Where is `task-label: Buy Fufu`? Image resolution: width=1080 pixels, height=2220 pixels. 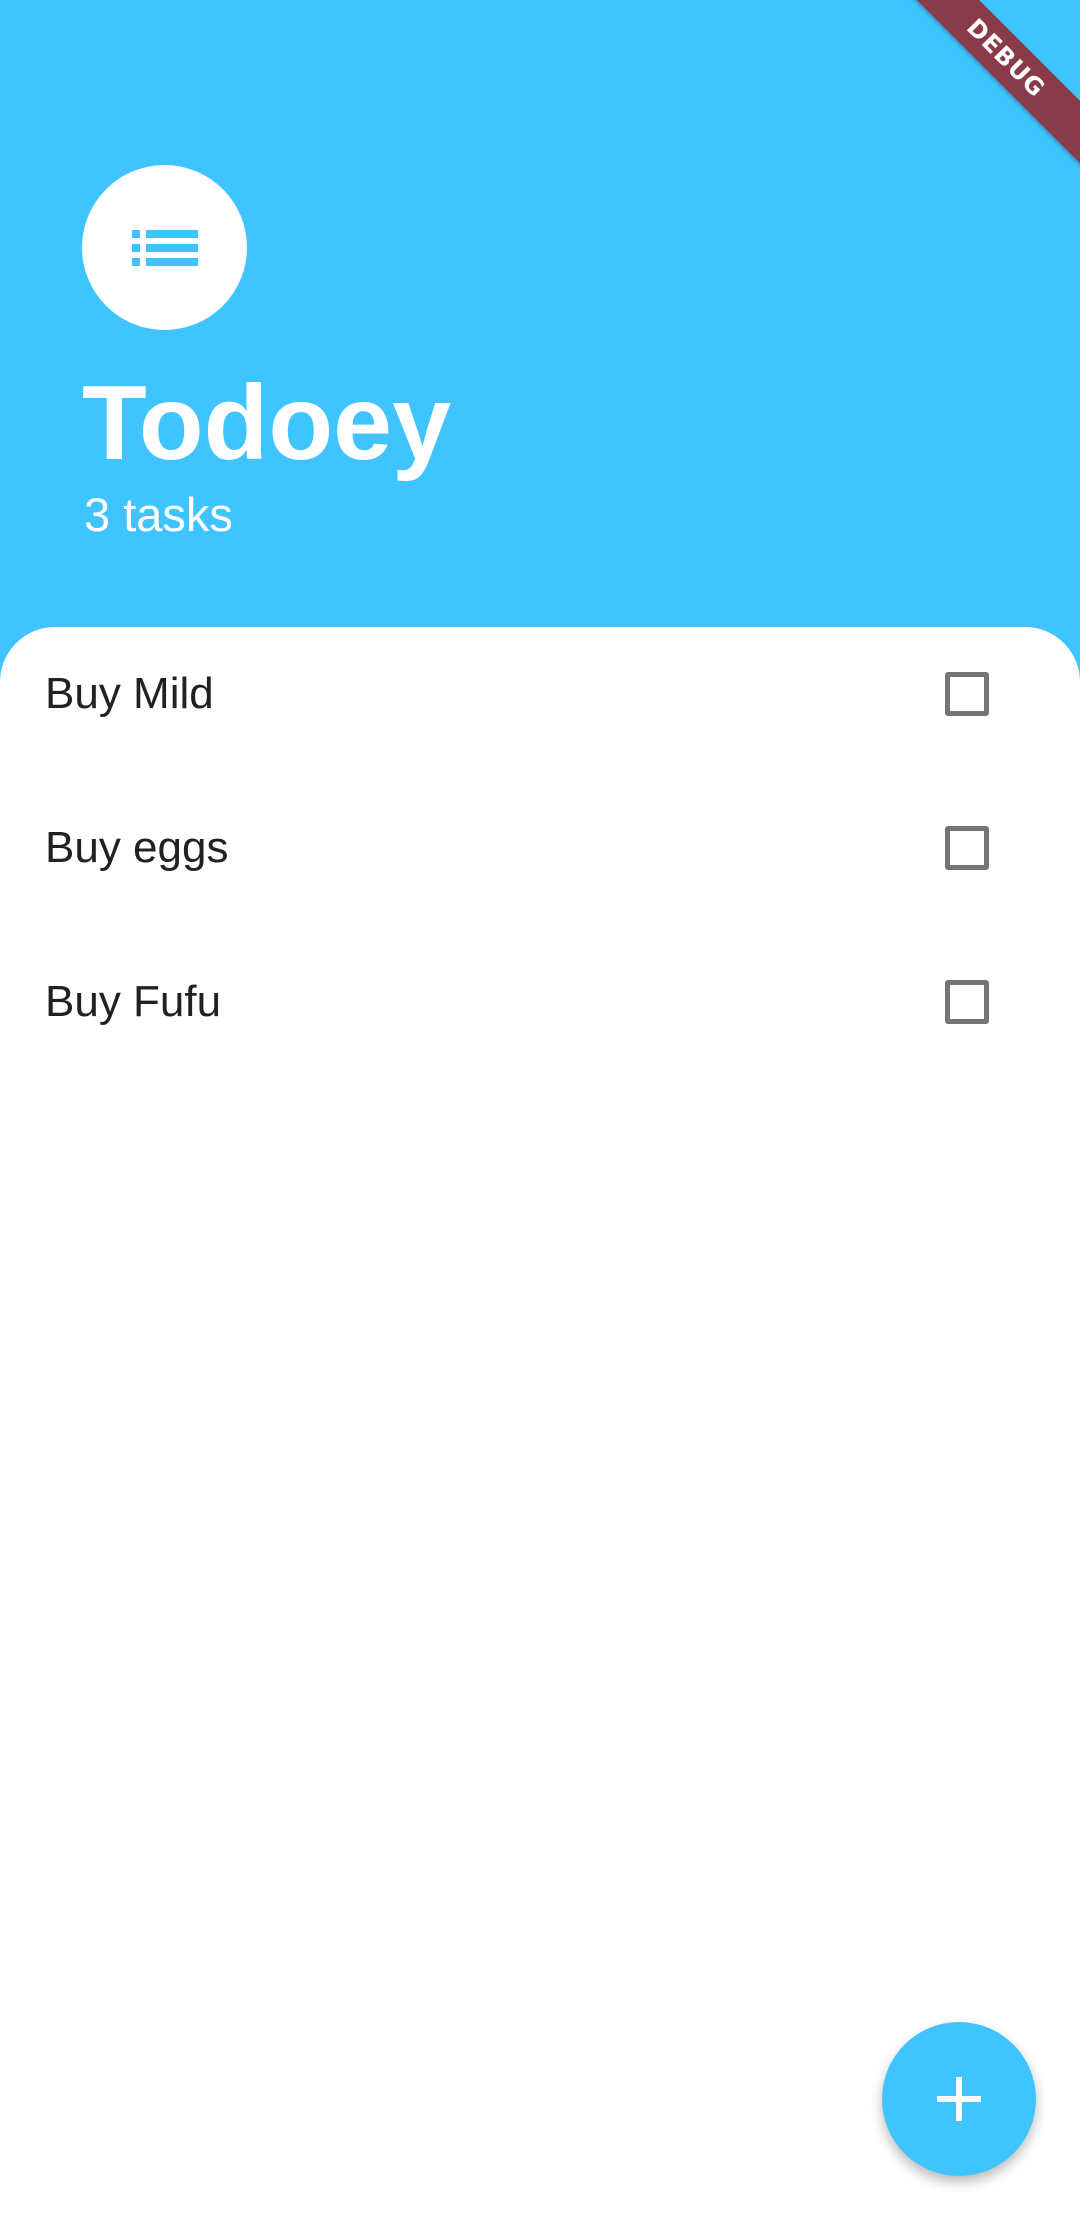
task-label: Buy Fufu is located at coordinates (133, 1001).